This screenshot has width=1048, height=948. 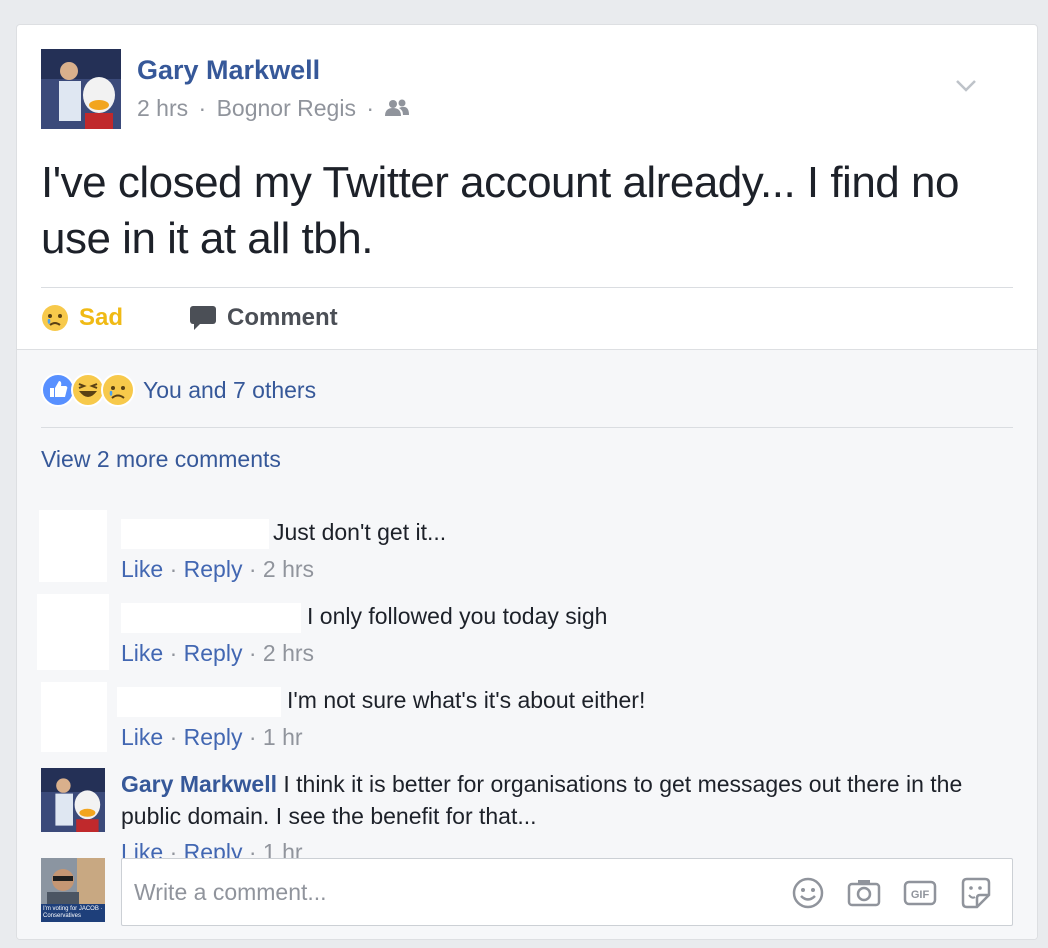 I want to click on post-header: Gary Markwell 2 hrs · Bognor Regis ·, so click(x=521, y=89).